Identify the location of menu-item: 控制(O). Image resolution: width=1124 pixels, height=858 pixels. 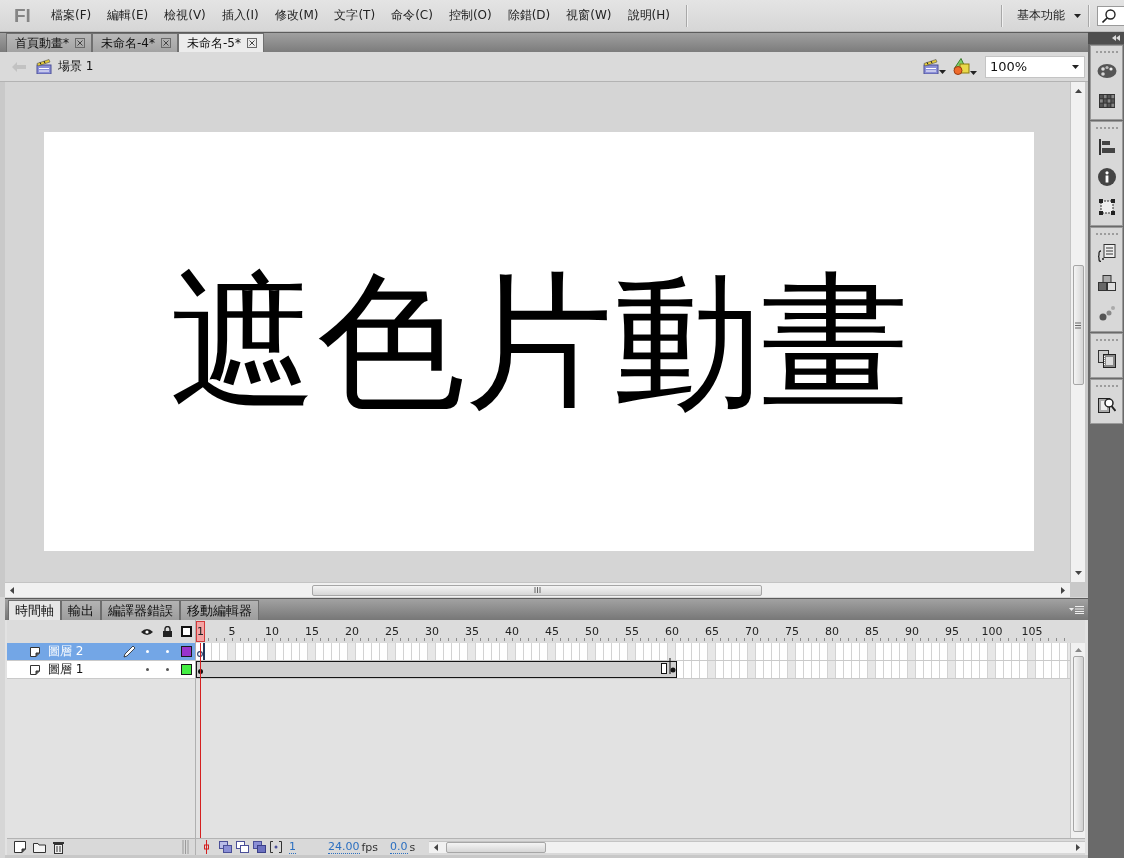
(470, 15).